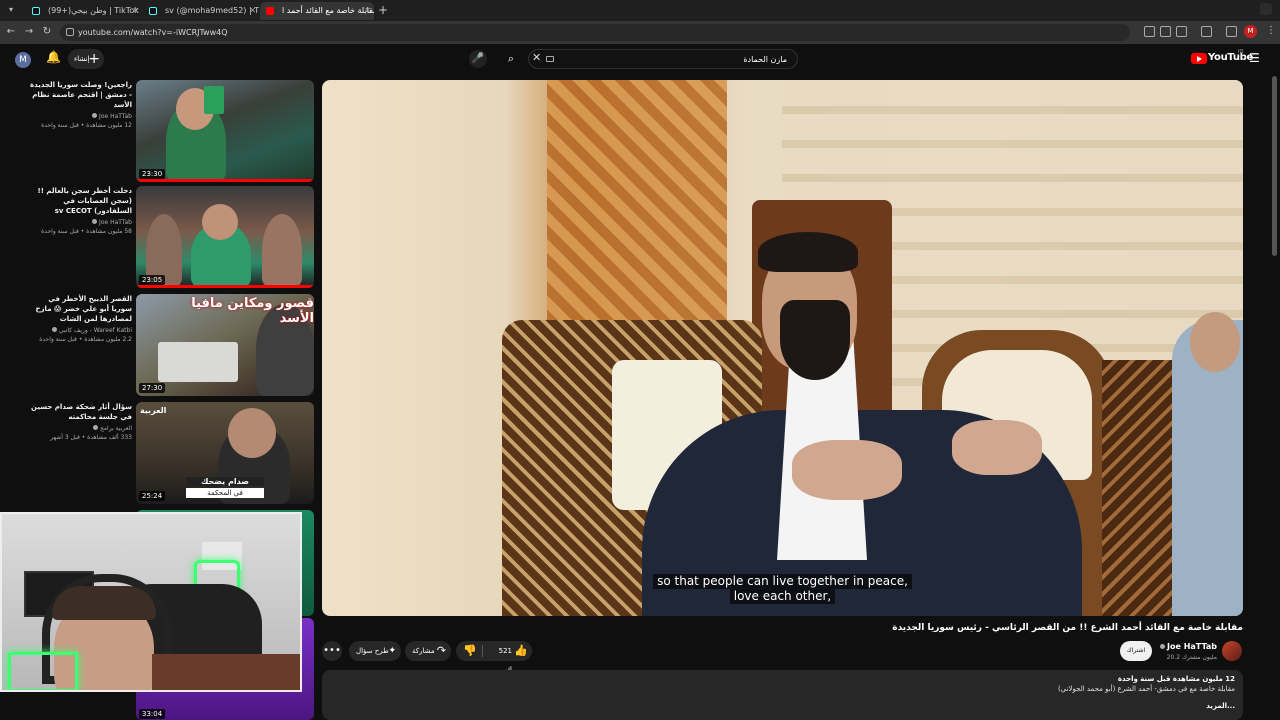 This screenshot has width=1280, height=720. What do you see at coordinates (595, 32) in the screenshot?
I see `omnibox: youtube.com/watch?v=-iWCRJTww4Q` at bounding box center [595, 32].